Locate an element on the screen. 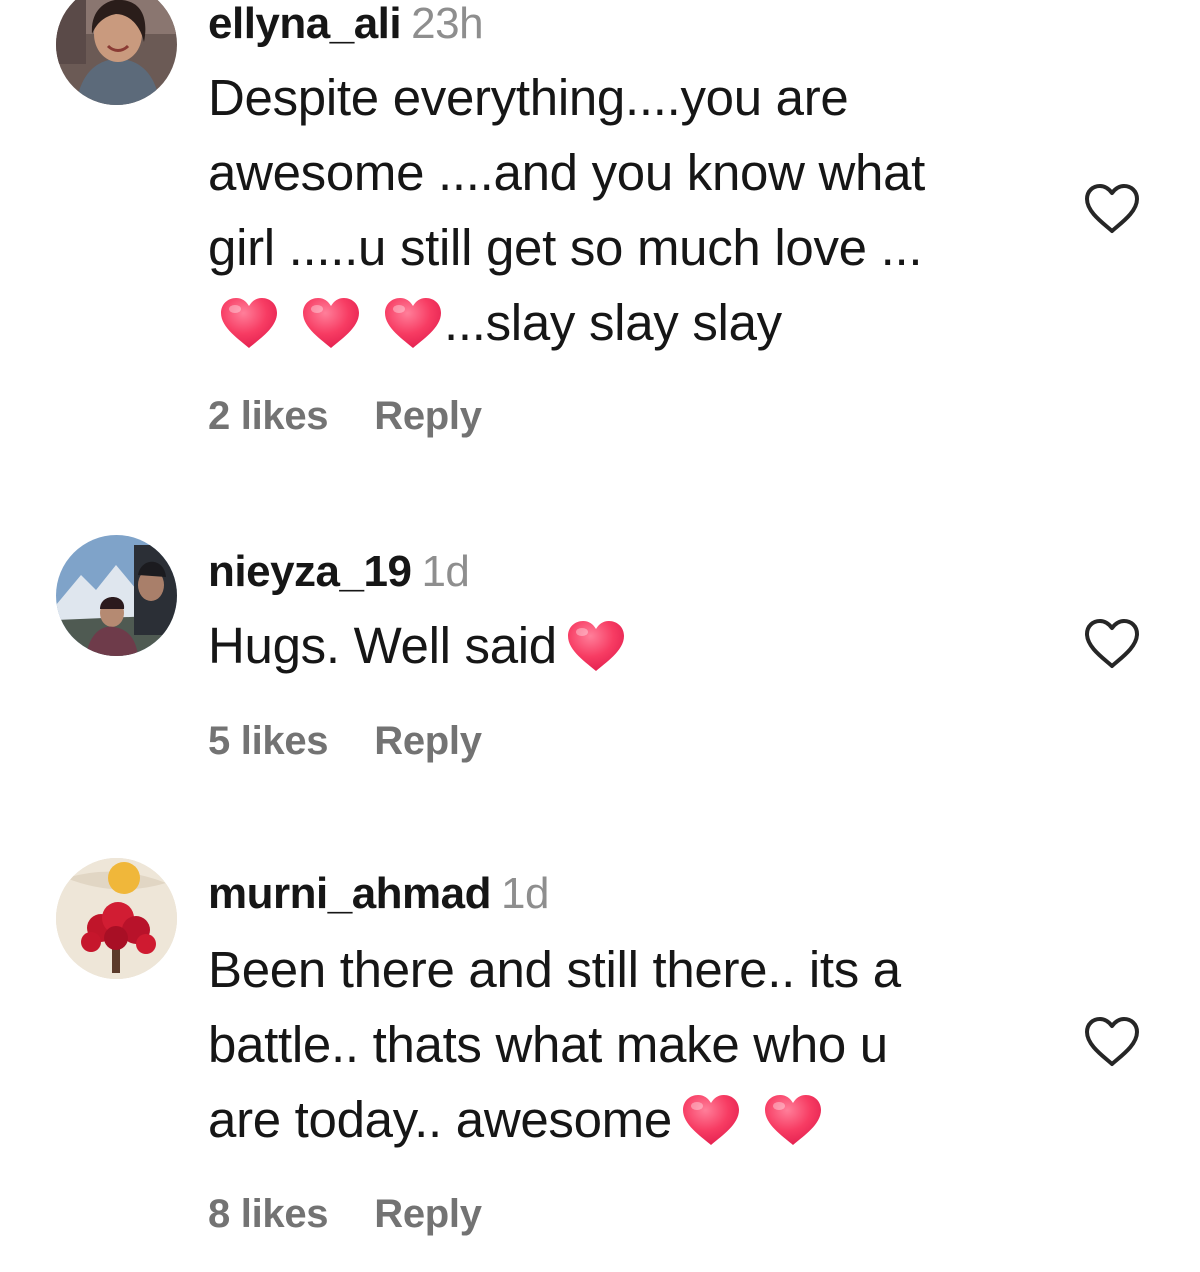  comment-text-line: Hugs. Well said is located at coordinates (638, 645).